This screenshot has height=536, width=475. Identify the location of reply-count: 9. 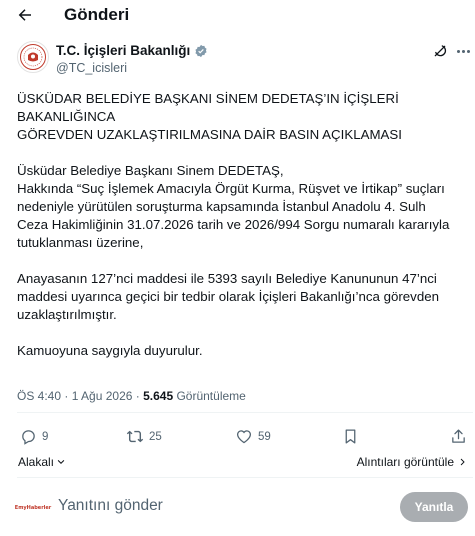
(45, 436).